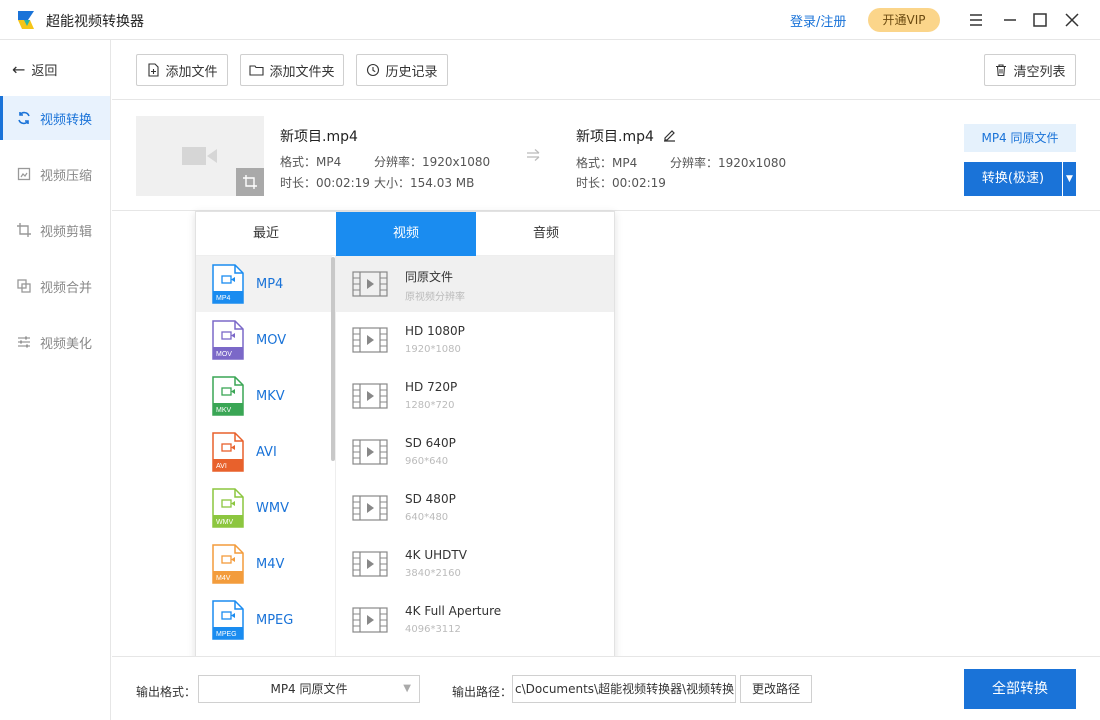  I want to click on format-item-mkv: MKV MKV, so click(264, 396).